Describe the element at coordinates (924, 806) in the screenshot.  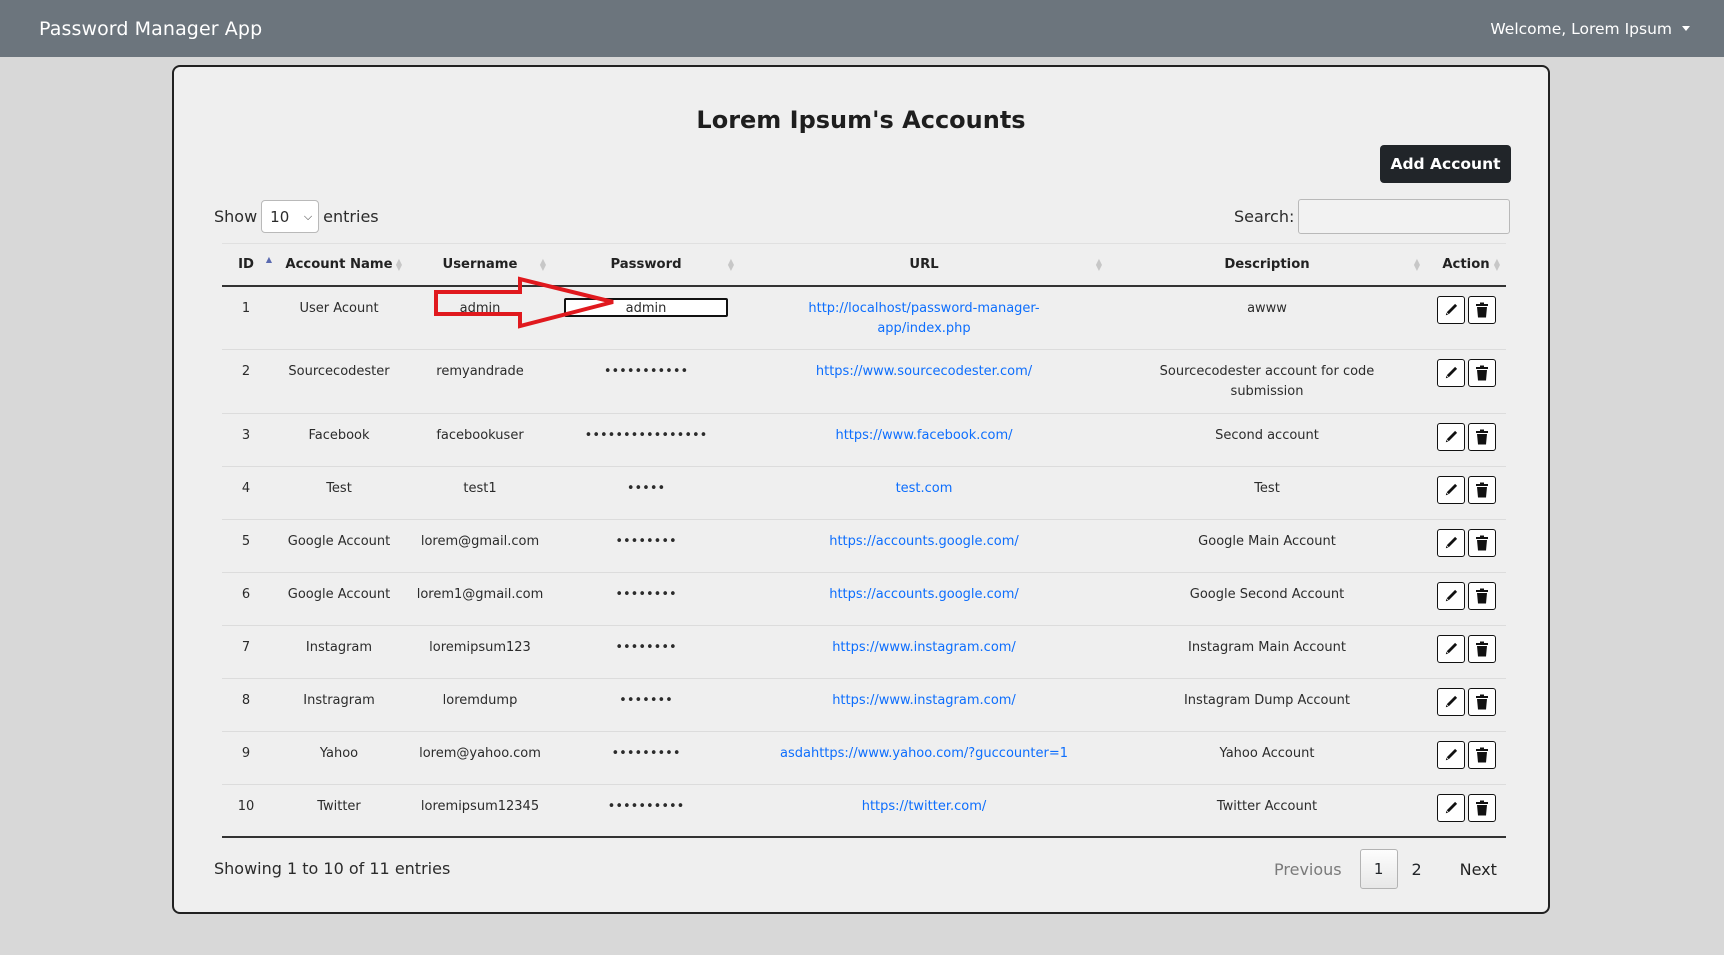
I see `url-link: https://twitter.com/` at that location.